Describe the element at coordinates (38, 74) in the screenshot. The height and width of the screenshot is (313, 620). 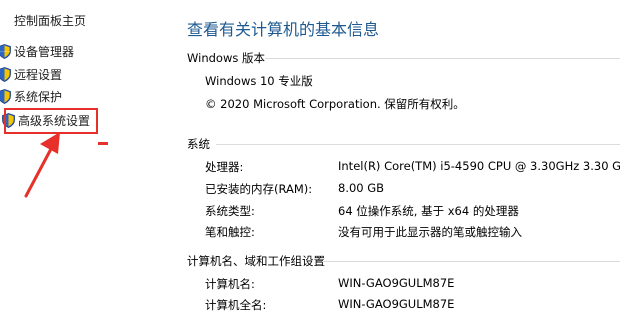
I see `sidebar-item-label: 远程设置` at that location.